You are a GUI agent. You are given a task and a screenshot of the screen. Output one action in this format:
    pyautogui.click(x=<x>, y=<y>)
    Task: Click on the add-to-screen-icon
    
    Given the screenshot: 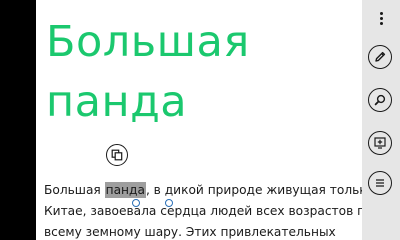 What is the action you would take?
    pyautogui.click(x=380, y=143)
    